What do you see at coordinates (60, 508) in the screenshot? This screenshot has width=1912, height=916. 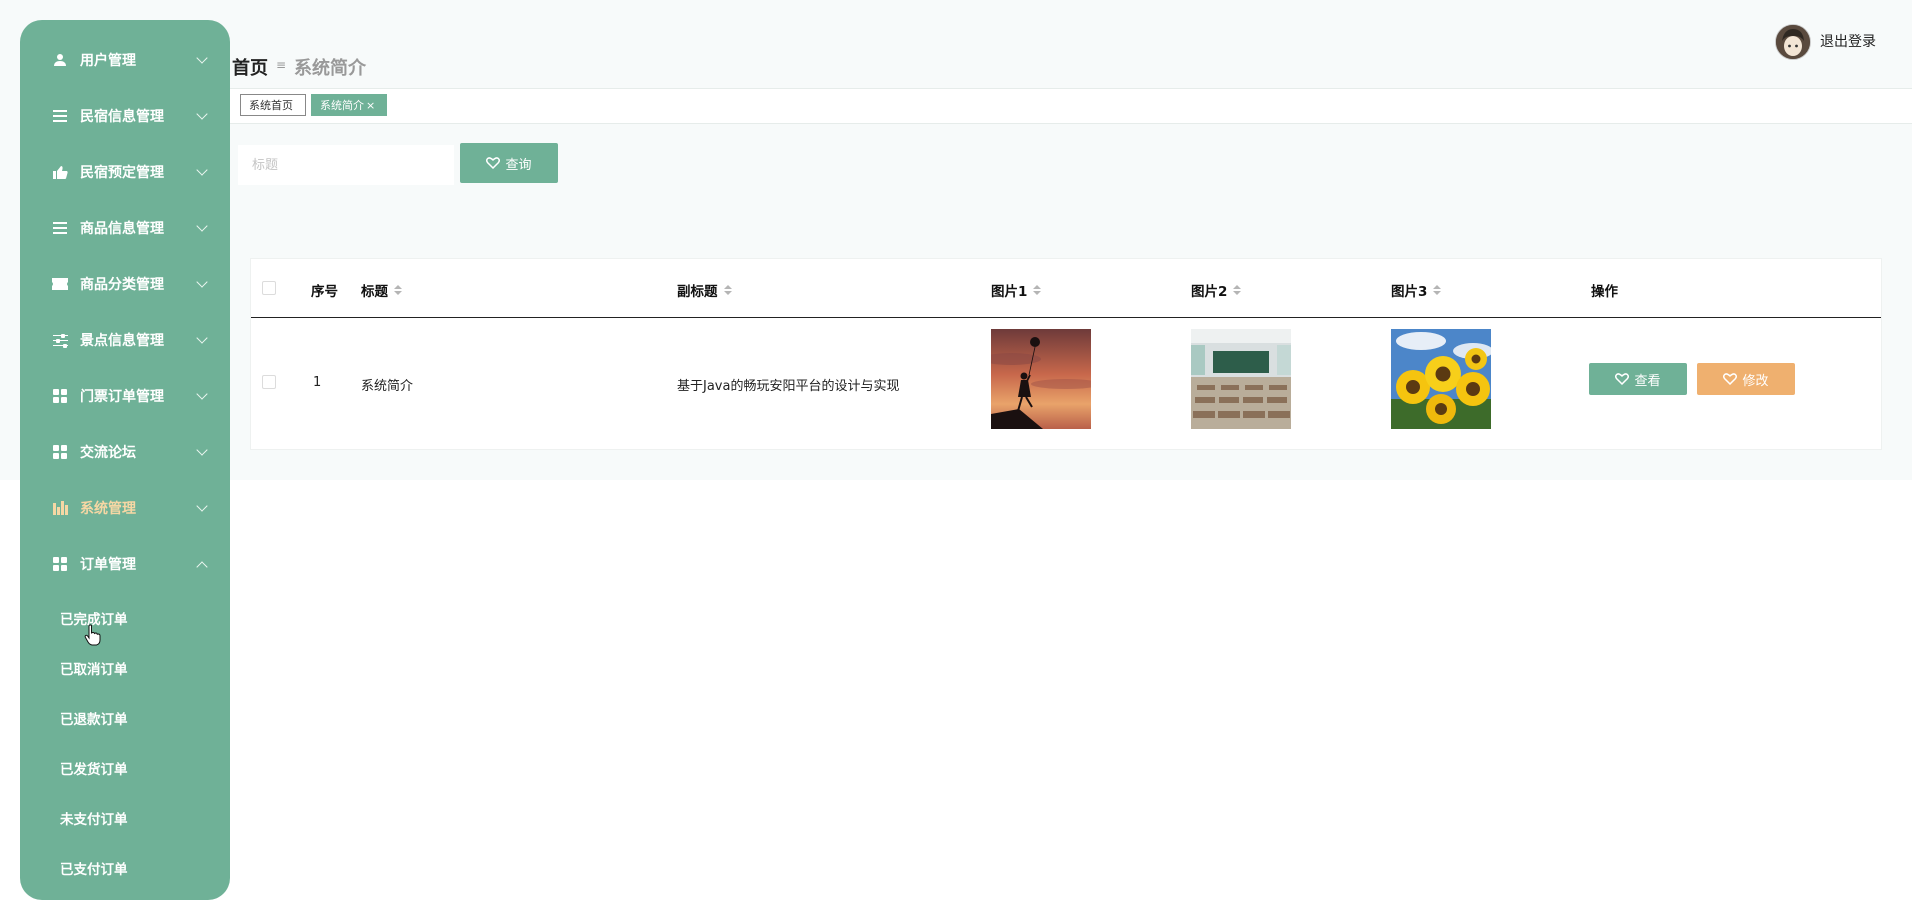 I see `chart-icon` at bounding box center [60, 508].